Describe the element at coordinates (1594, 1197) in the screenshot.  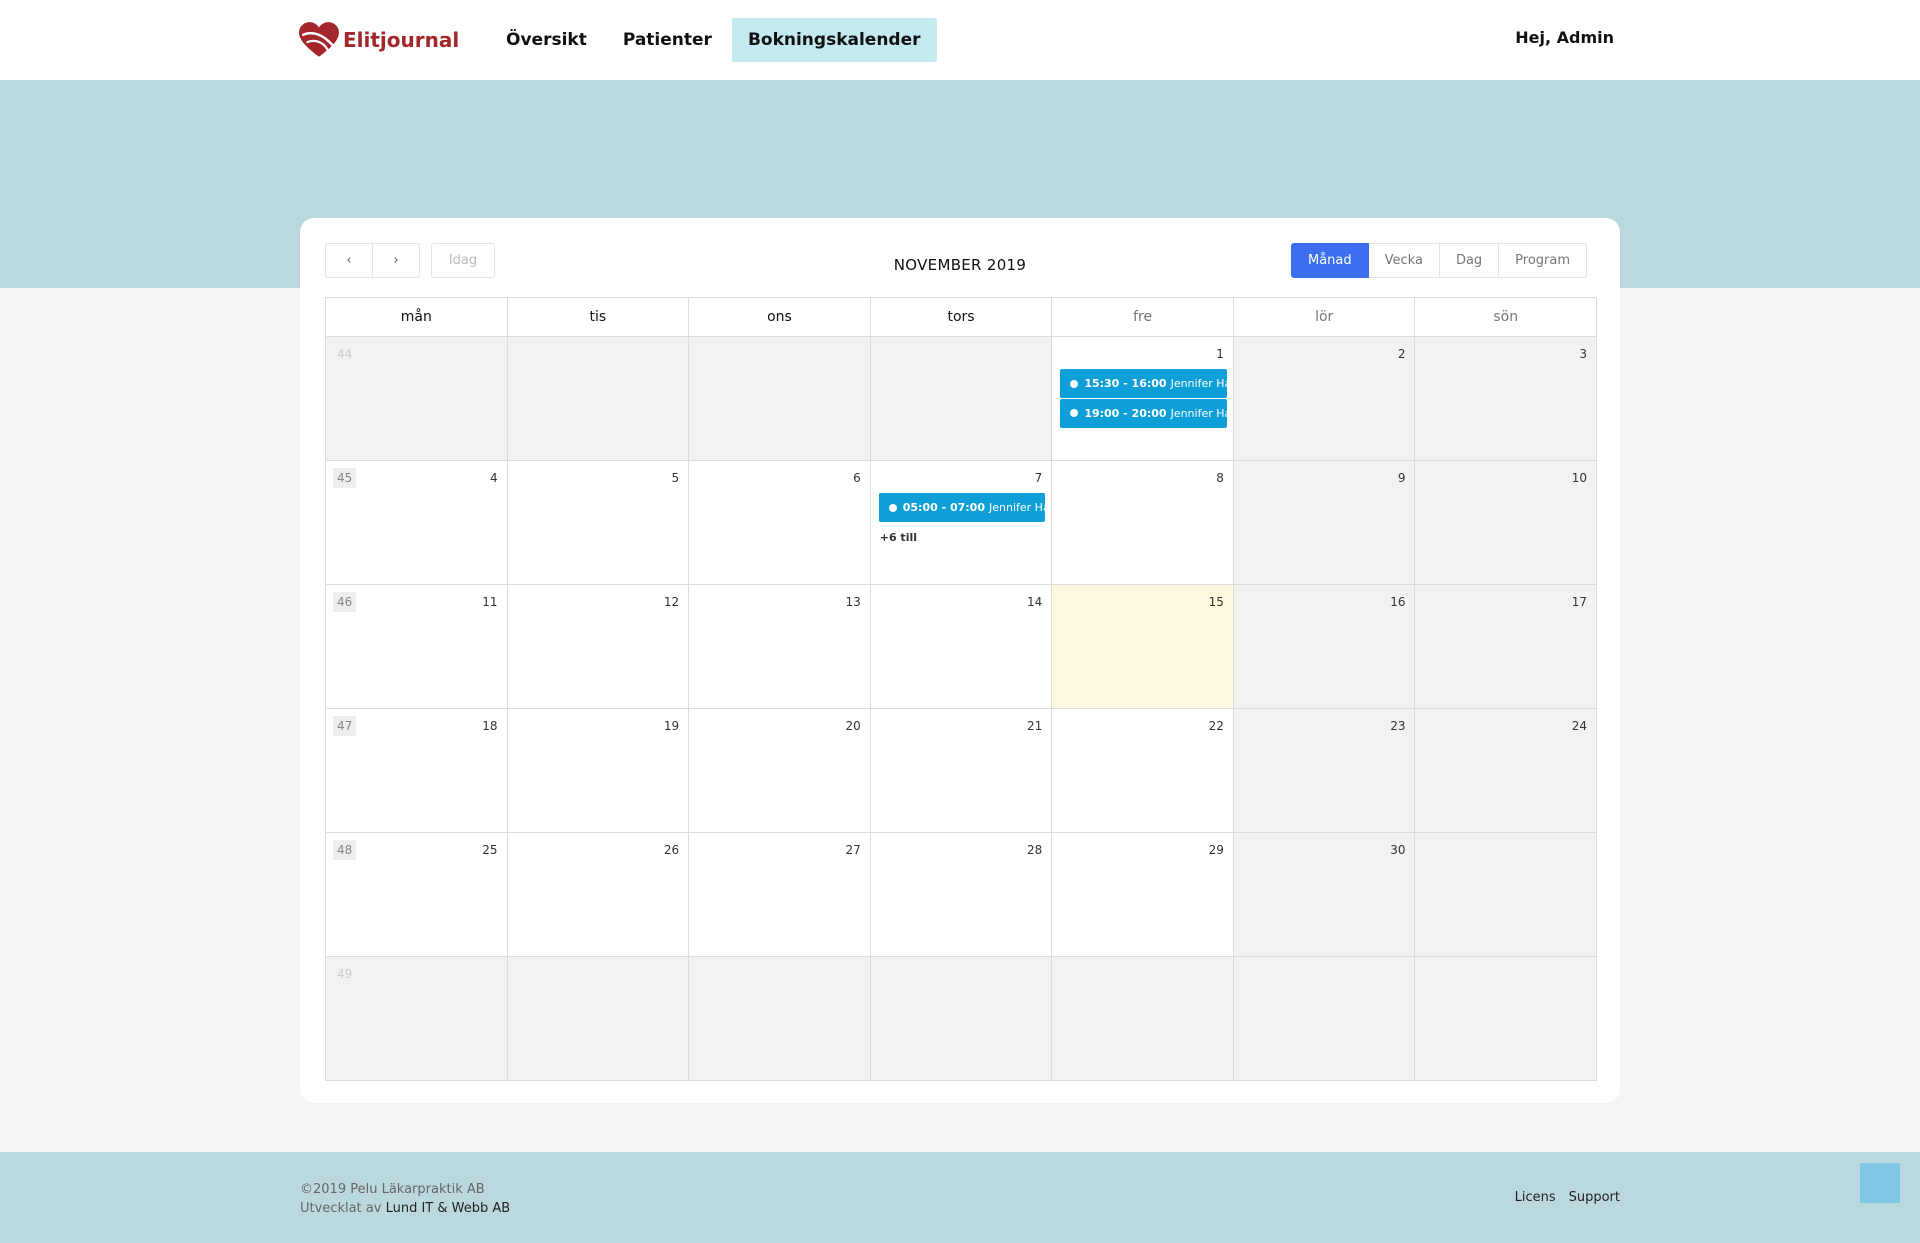
I see `support-link: Support` at that location.